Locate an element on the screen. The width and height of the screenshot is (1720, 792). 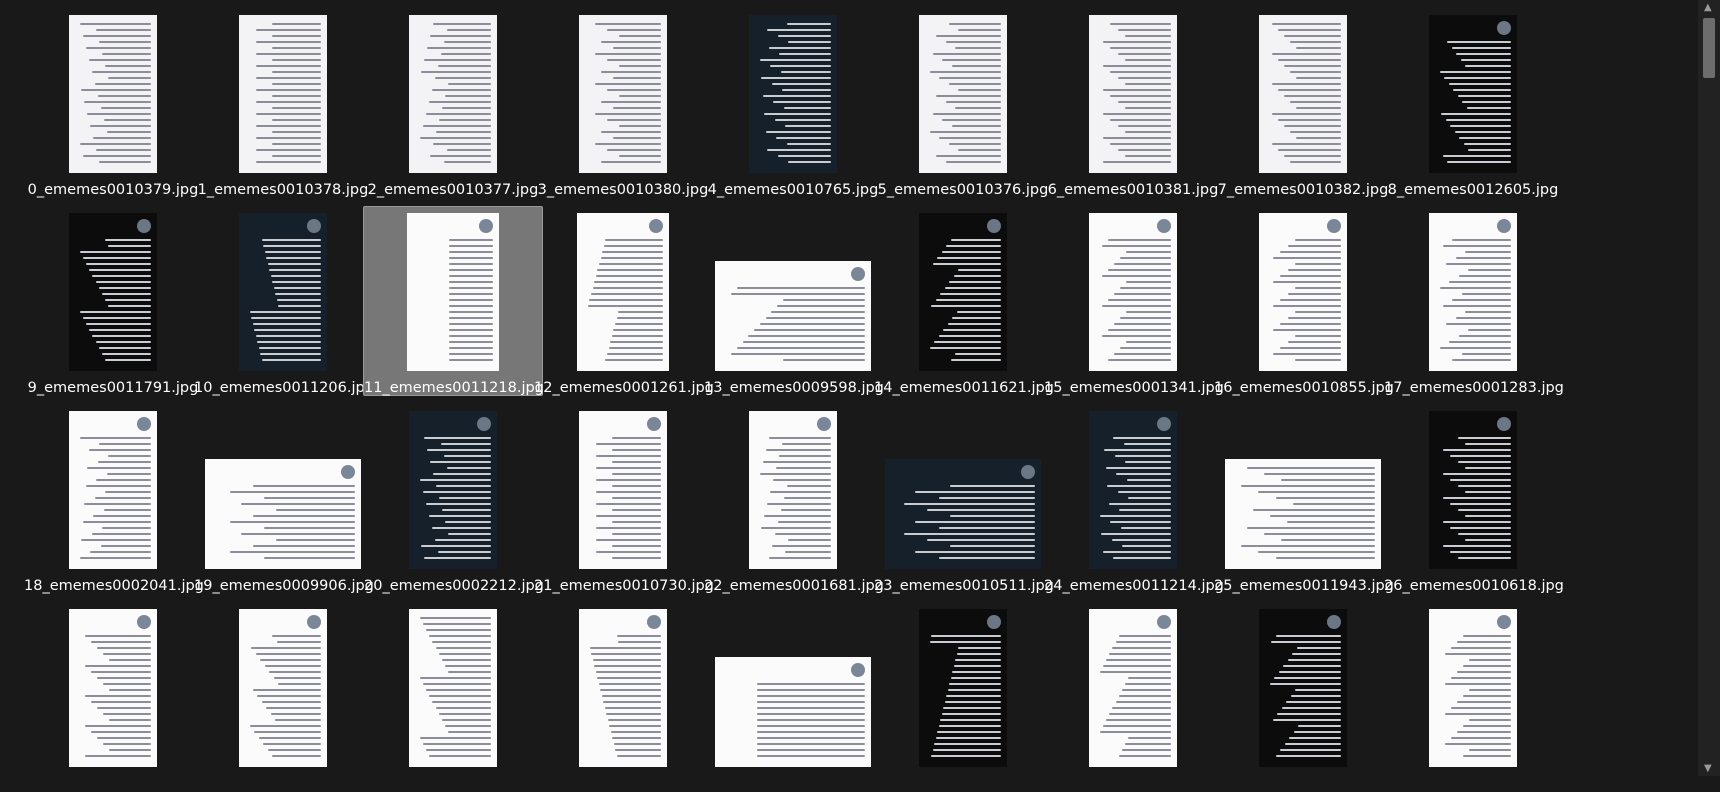
file-tile: 23_ememes0010511.jpg is located at coordinates (963, 499).